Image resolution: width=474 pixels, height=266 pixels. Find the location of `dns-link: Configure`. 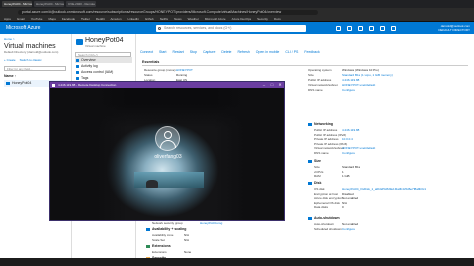

dns-link: Configure is located at coordinates (367, 90).